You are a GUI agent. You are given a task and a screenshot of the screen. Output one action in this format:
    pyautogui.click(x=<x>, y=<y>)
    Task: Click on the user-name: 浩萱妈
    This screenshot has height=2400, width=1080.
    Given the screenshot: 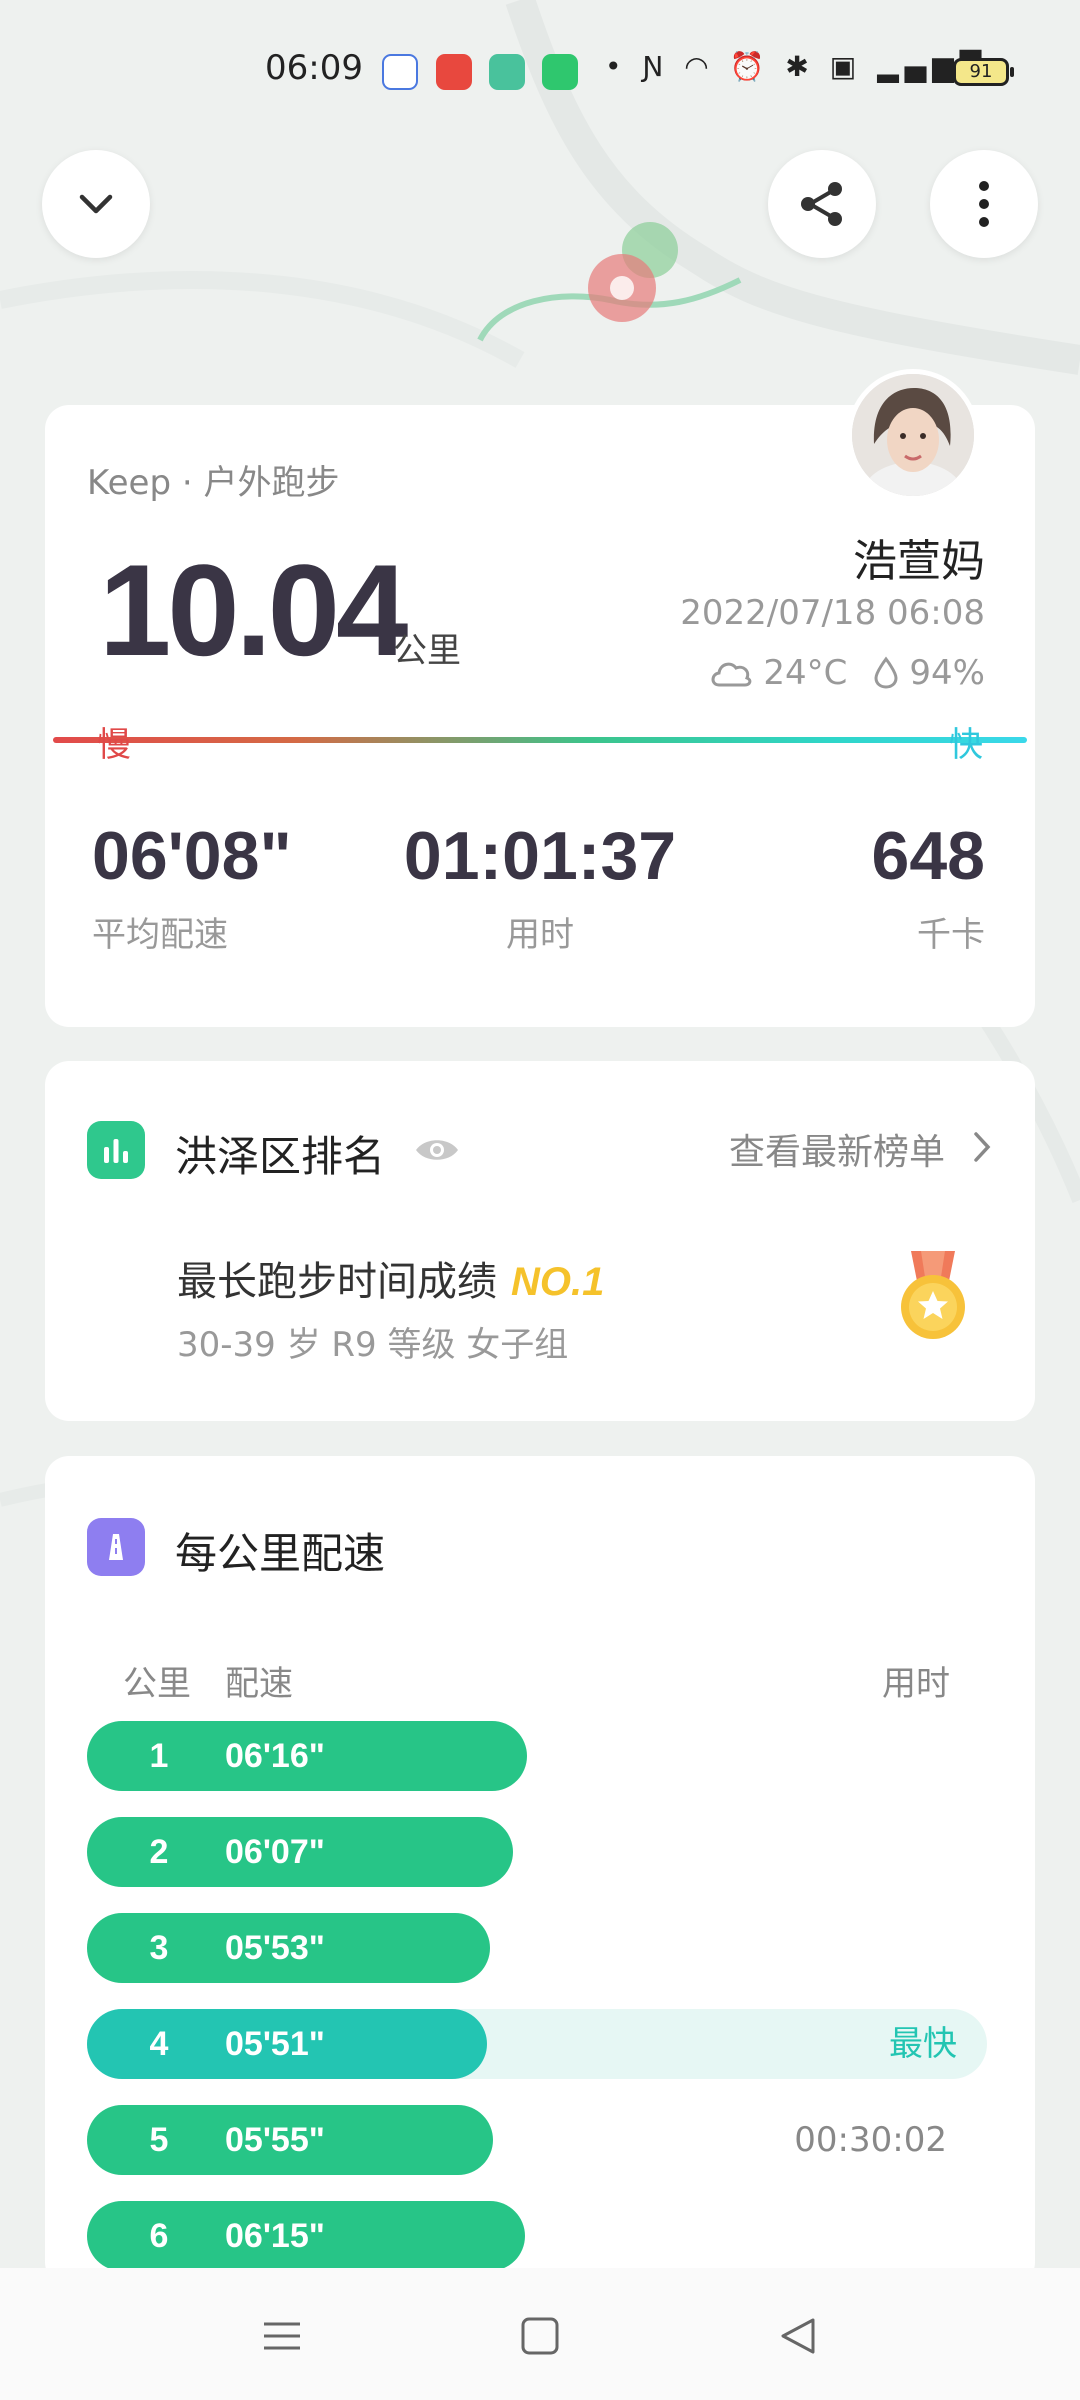 What is the action you would take?
    pyautogui.click(x=919, y=561)
    